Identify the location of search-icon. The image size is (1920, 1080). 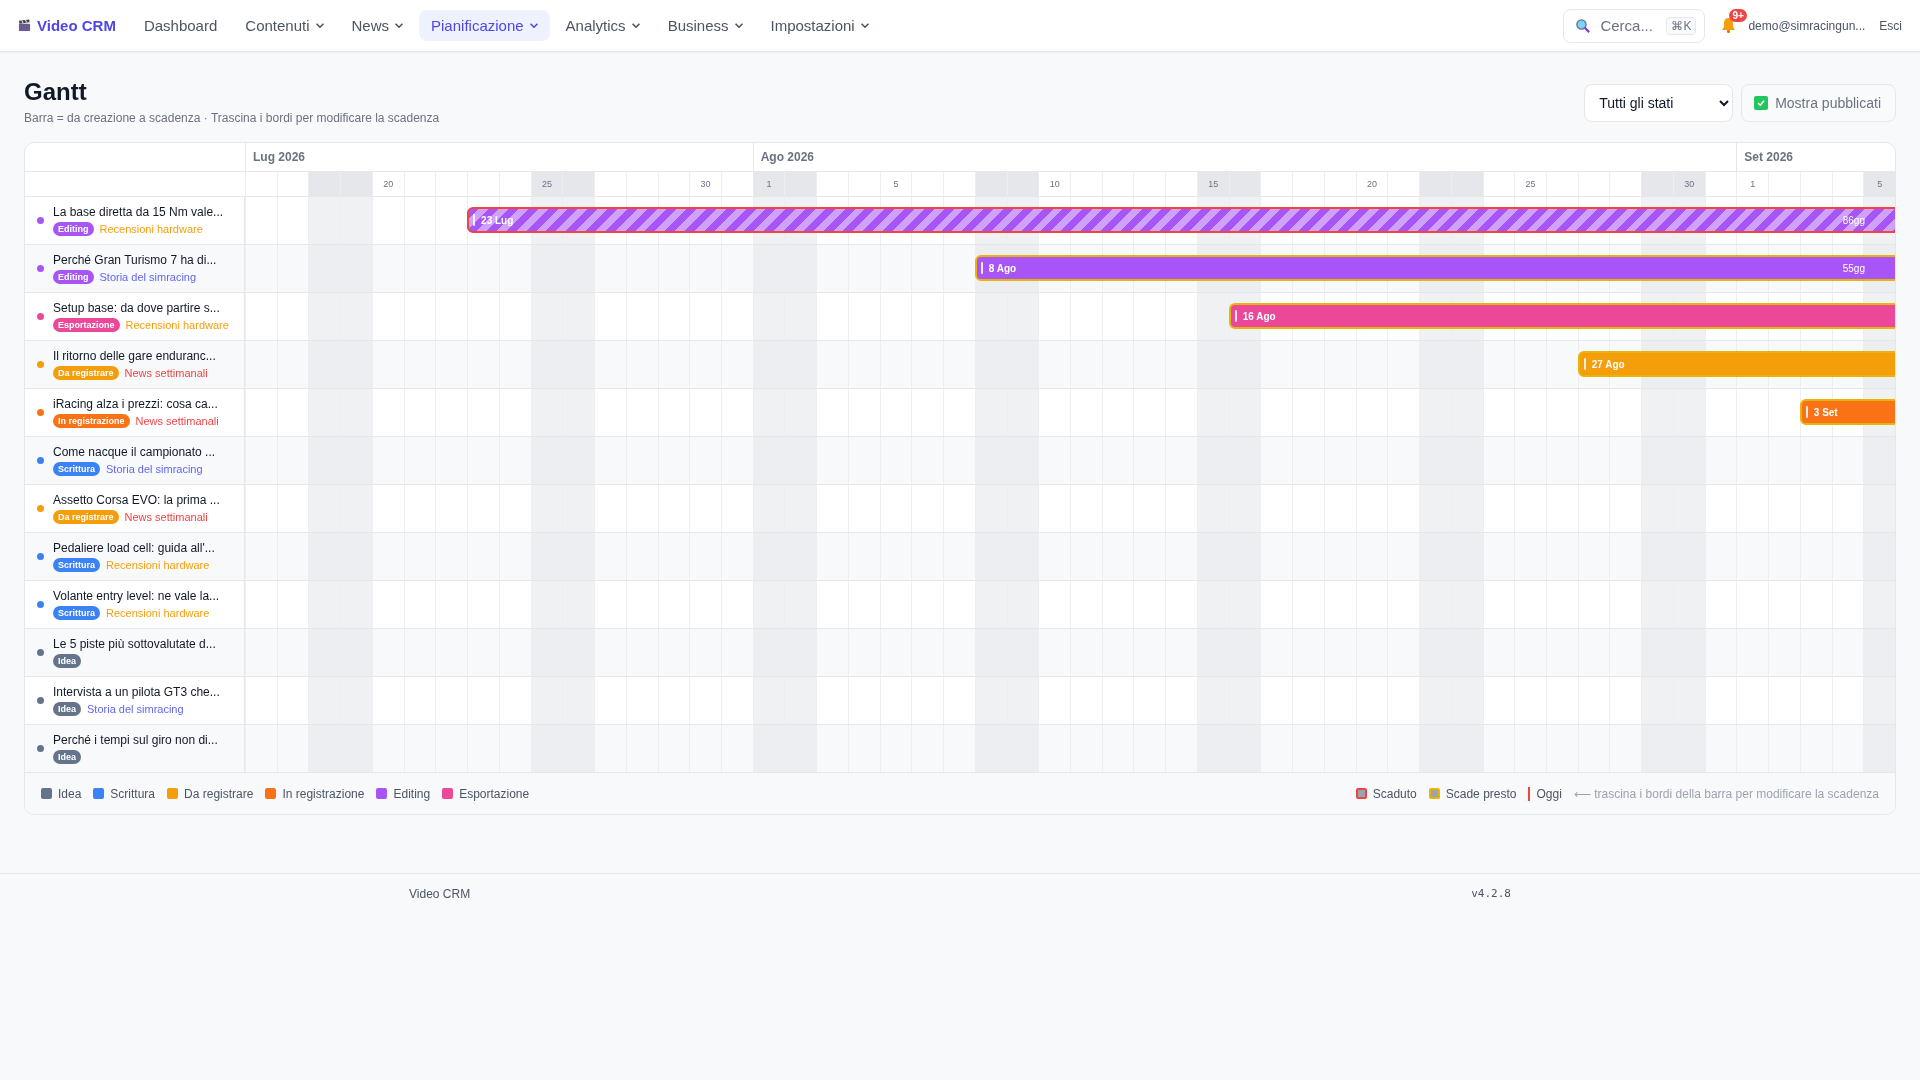
(1583, 25).